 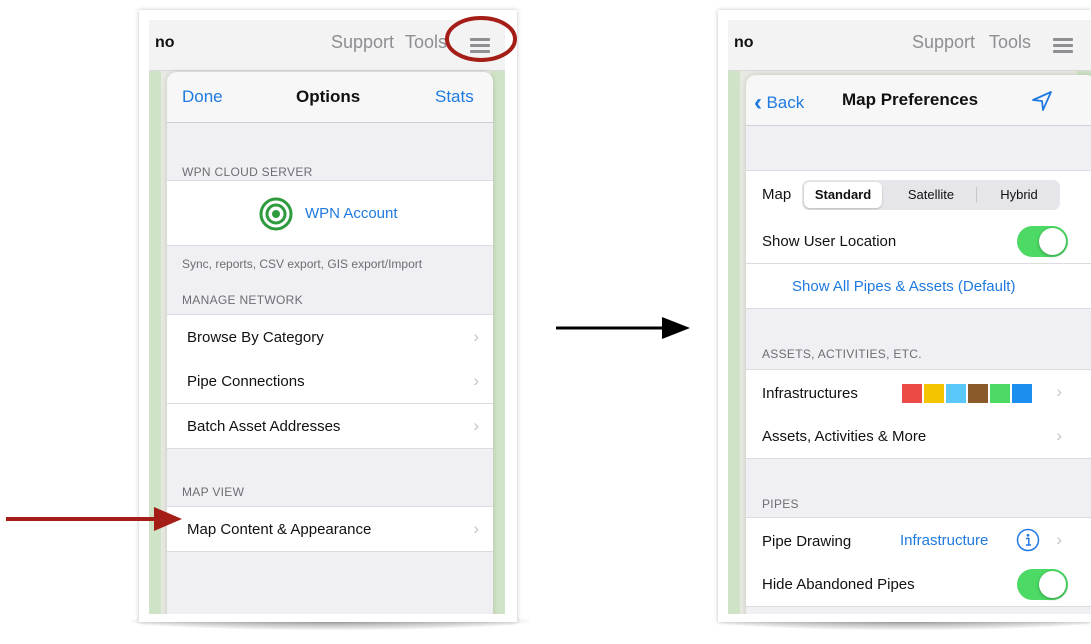 What do you see at coordinates (777, 194) in the screenshot?
I see `map-type-label: Map` at bounding box center [777, 194].